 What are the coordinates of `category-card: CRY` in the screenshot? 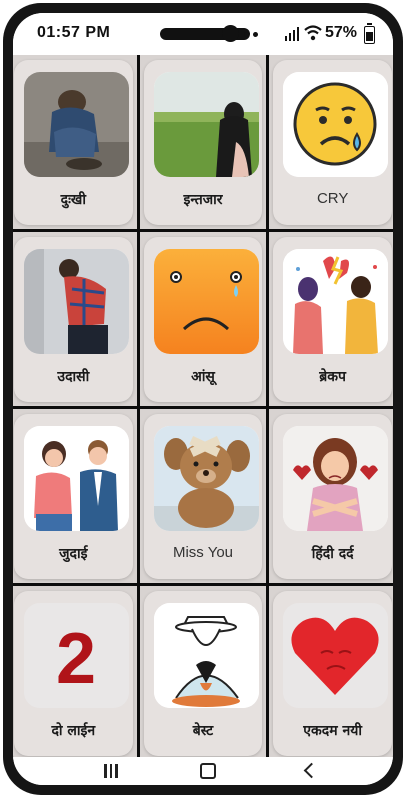 It's located at (332, 142).